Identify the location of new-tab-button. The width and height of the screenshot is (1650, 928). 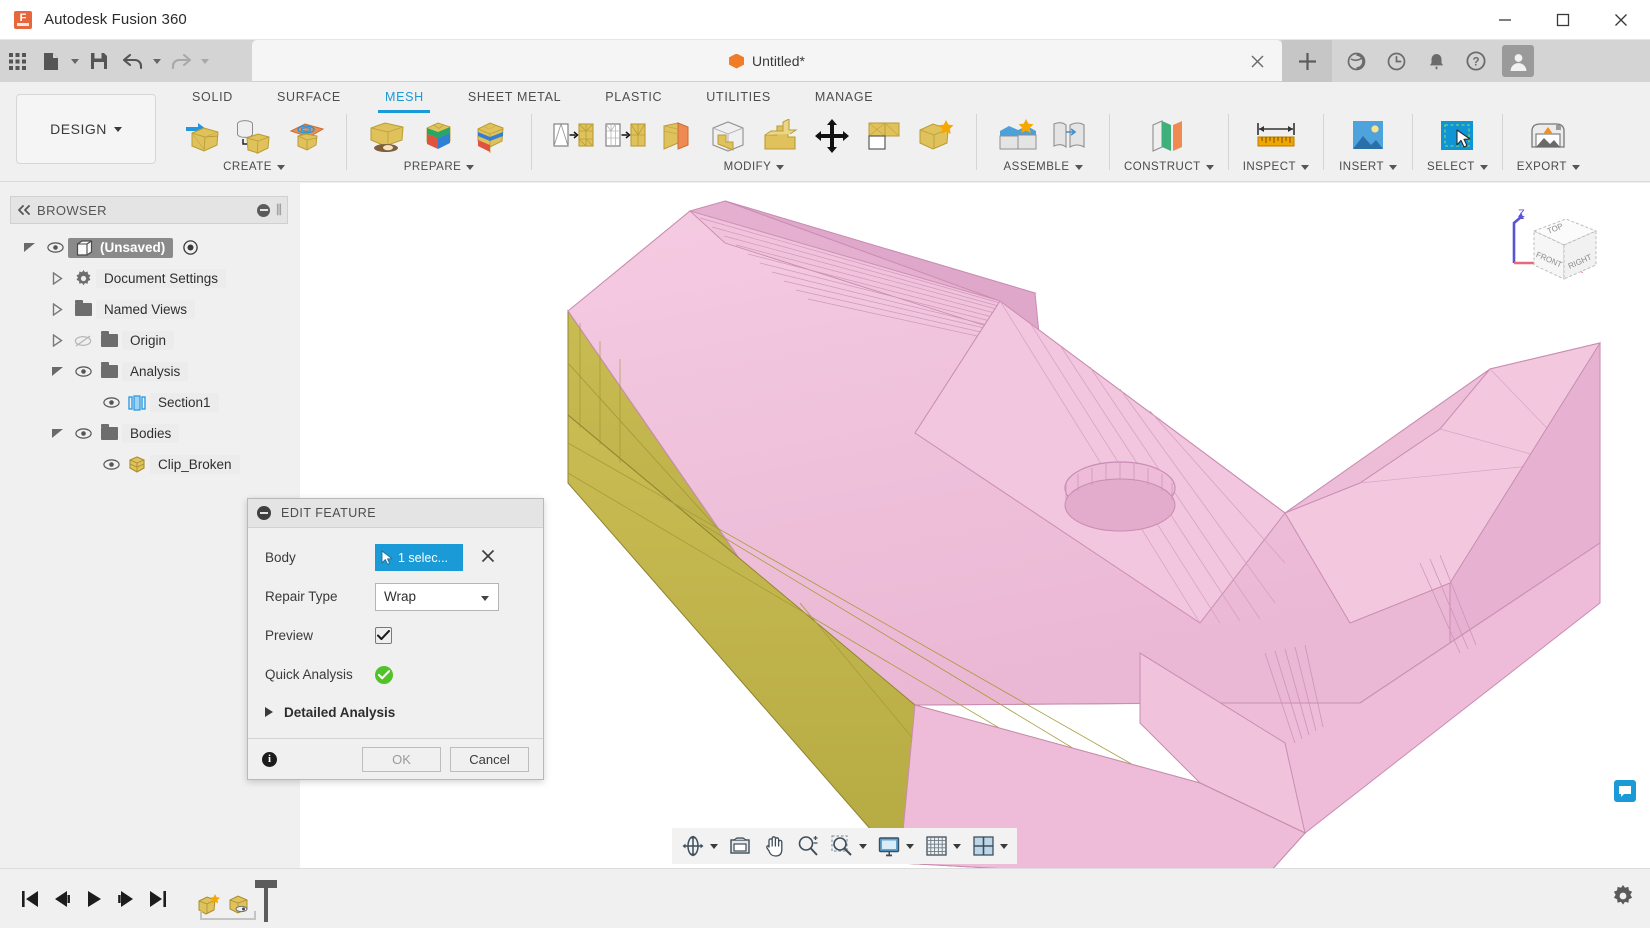
(1307, 61).